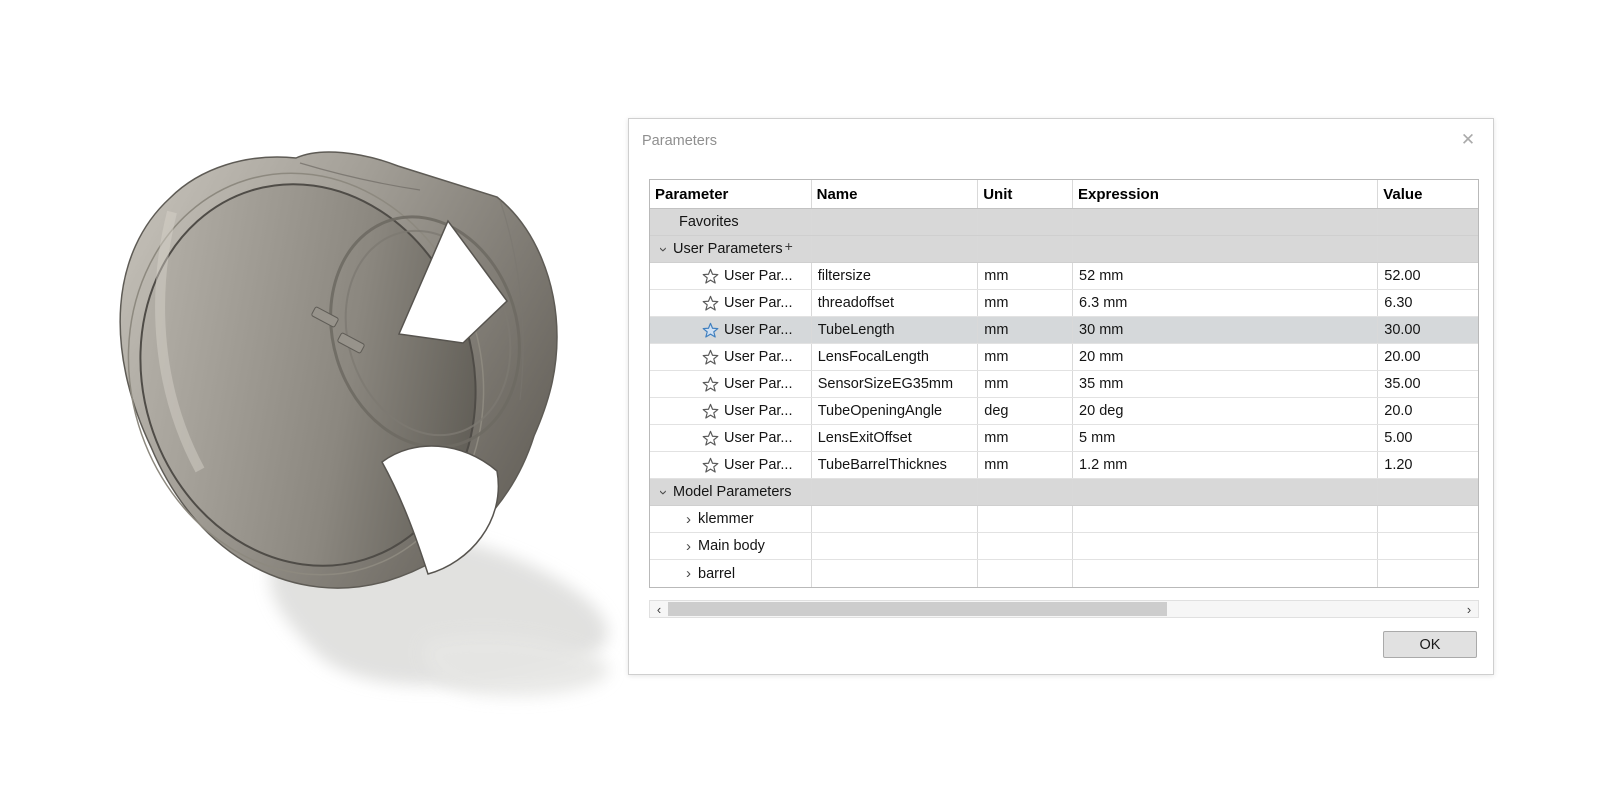  I want to click on cell-expression: 30 mm, so click(1226, 330).